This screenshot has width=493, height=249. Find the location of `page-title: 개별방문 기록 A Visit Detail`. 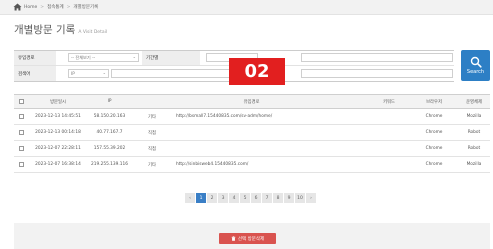

page-title: 개별방문 기록 A Visit Detail is located at coordinates (60, 29).